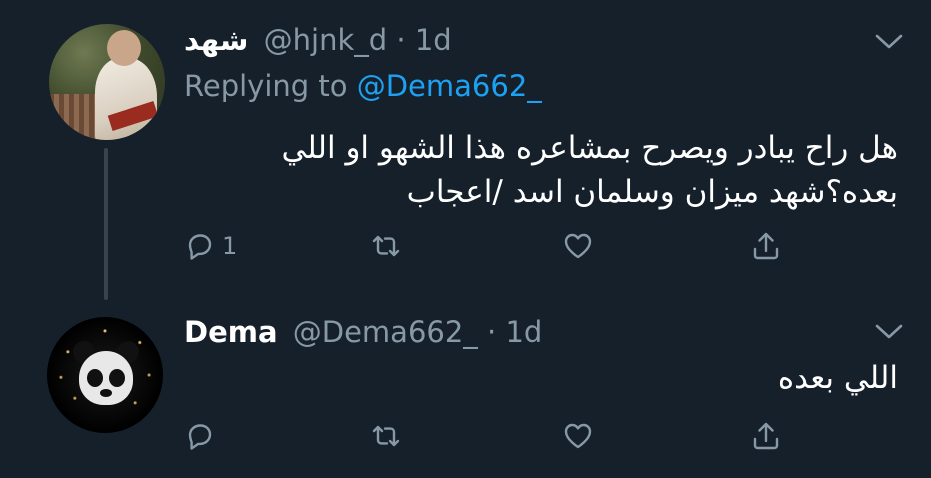  I want to click on thread-line, so click(106, 224).